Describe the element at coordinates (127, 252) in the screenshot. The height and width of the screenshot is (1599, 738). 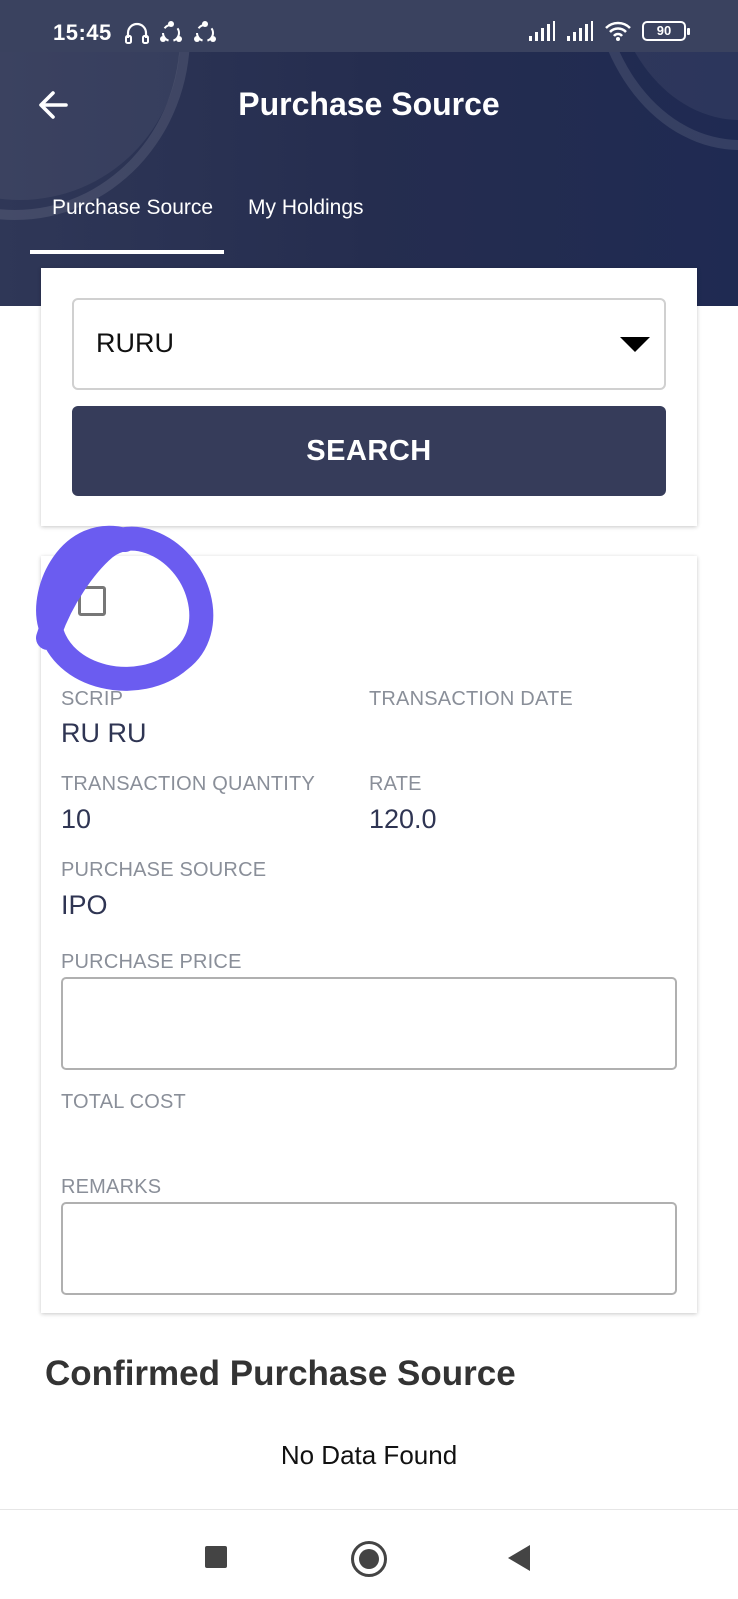
I see `tab-active-indicator` at that location.